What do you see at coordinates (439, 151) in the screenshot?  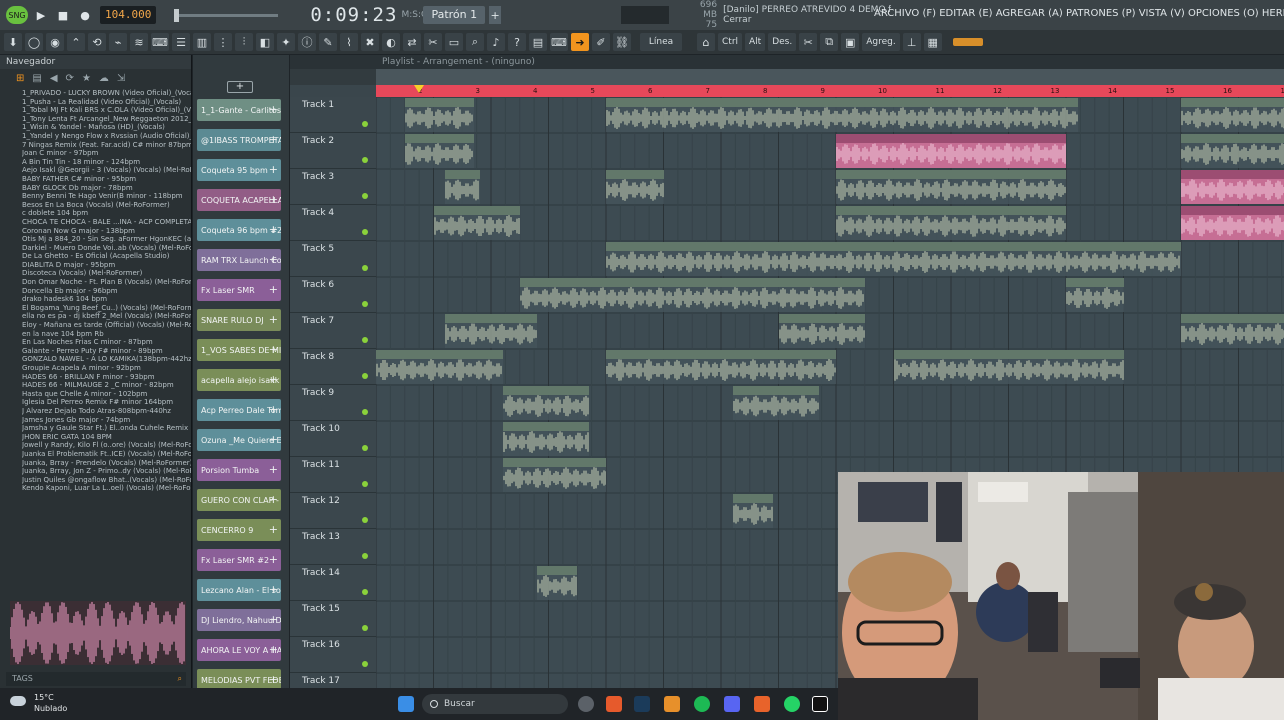 I see `playlist-clip: 1TINI_.ANAS` at bounding box center [439, 151].